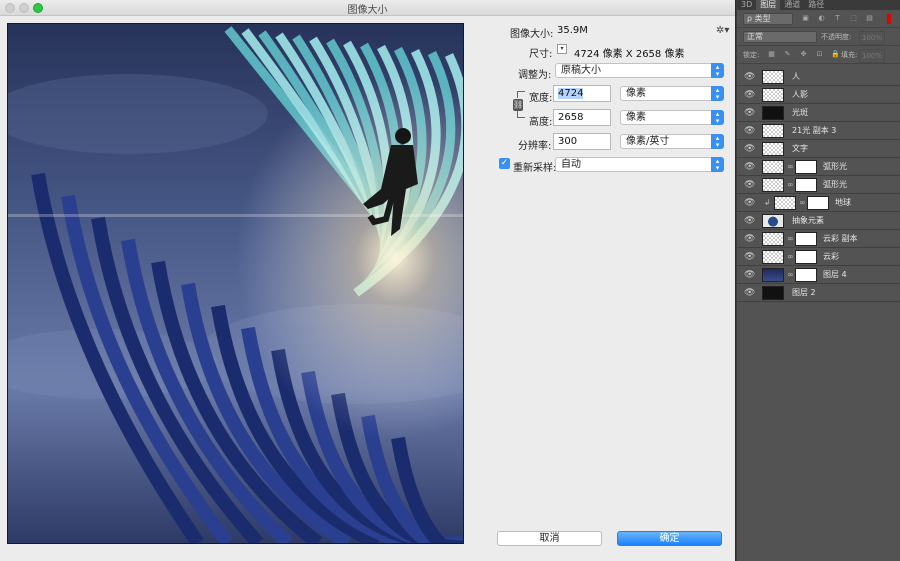 The width and height of the screenshot is (900, 561). What do you see at coordinates (639, 164) in the screenshot?
I see `resample-select: 自动 ▴ ▾` at bounding box center [639, 164].